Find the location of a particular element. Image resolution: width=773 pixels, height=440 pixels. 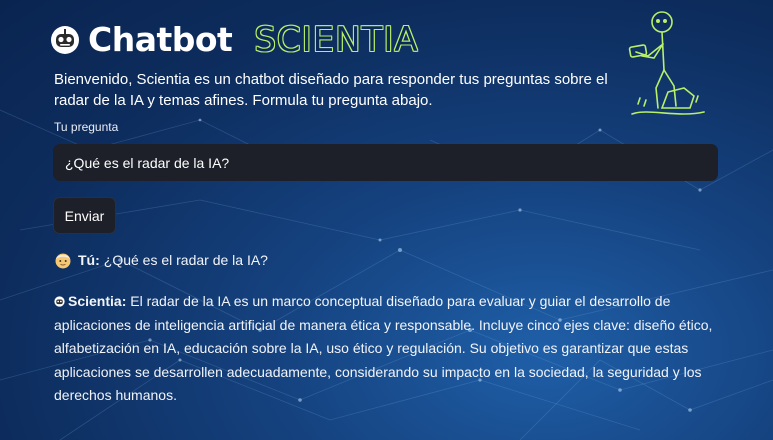

question-input is located at coordinates (385, 162).